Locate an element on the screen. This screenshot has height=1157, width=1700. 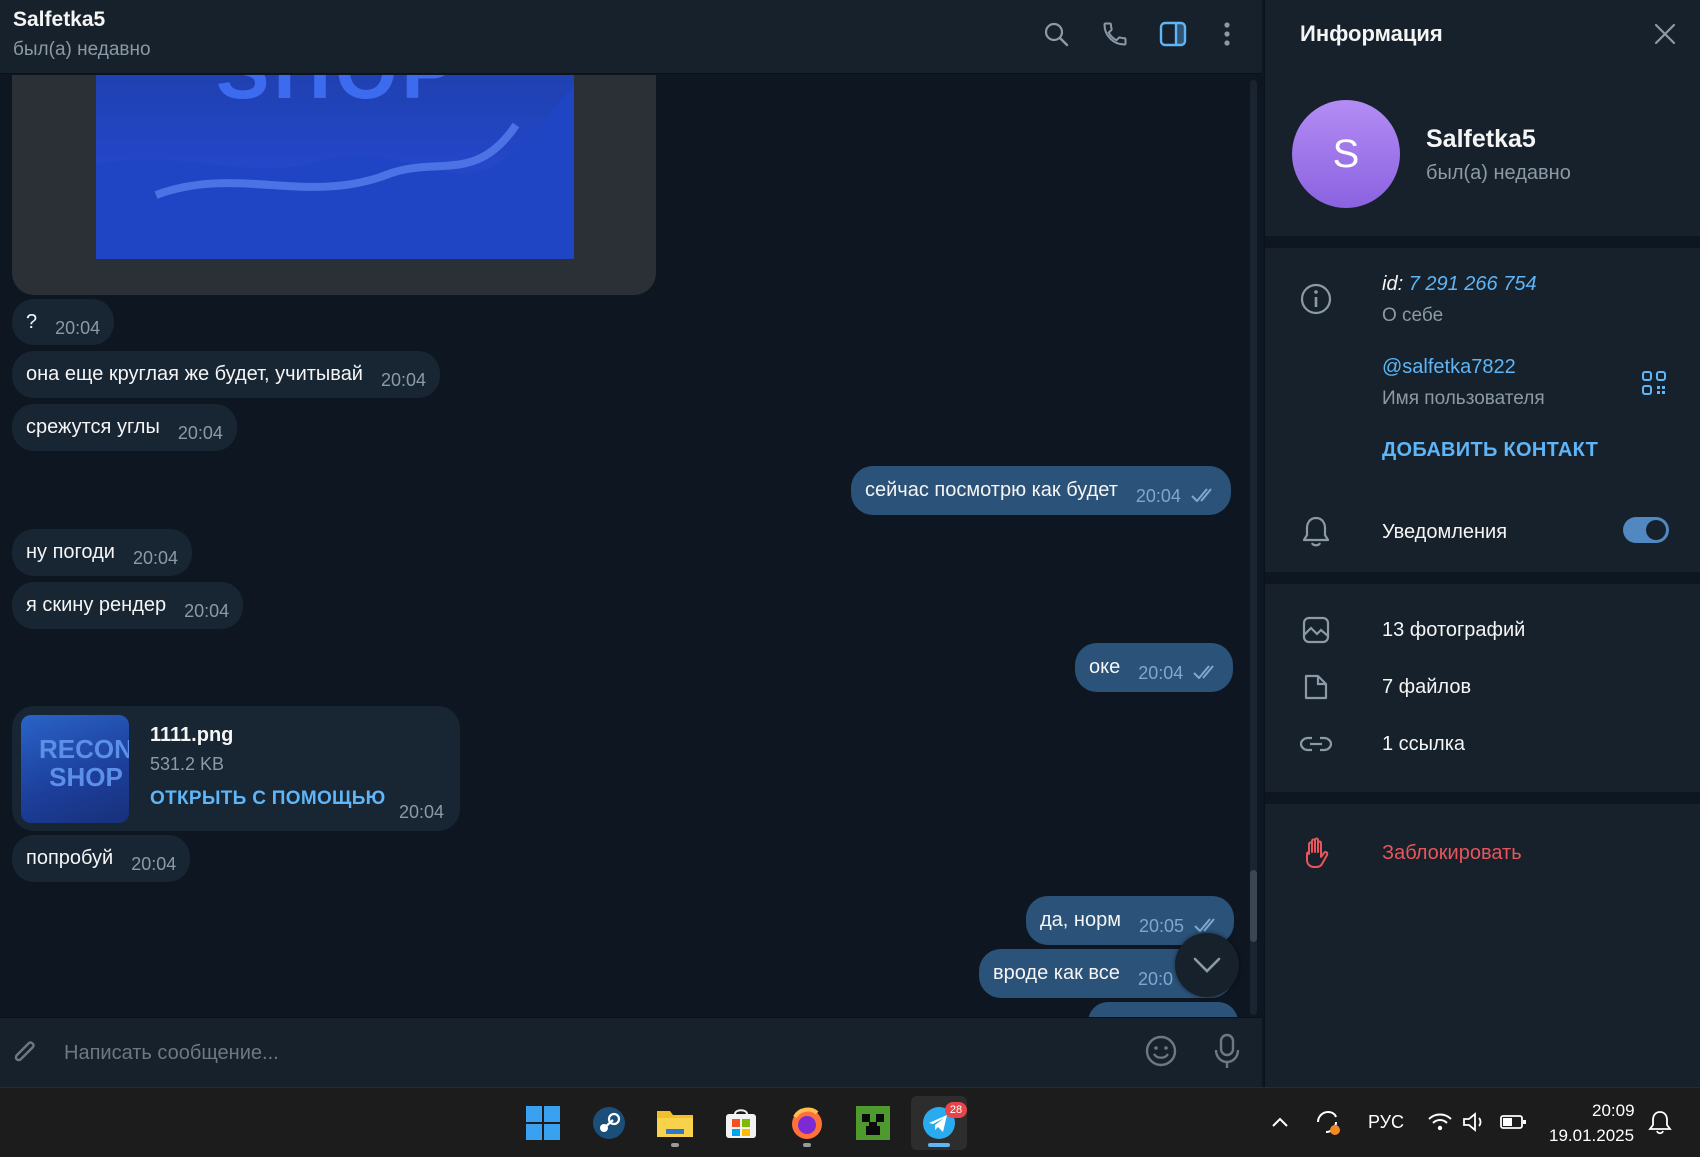
avatar: S is located at coordinates (1346, 154).